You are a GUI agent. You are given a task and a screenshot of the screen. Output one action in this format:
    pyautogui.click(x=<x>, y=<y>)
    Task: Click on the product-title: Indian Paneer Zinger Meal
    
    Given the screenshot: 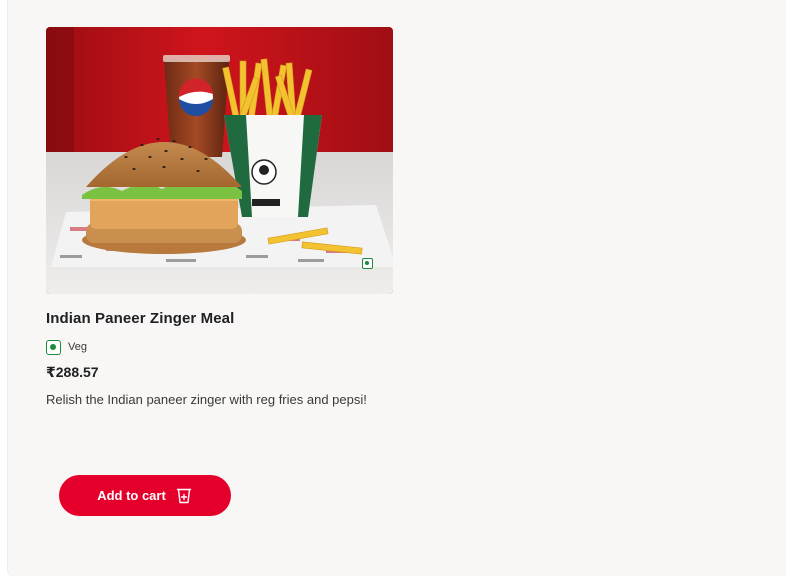 What is the action you would take?
    pyautogui.click(x=140, y=318)
    